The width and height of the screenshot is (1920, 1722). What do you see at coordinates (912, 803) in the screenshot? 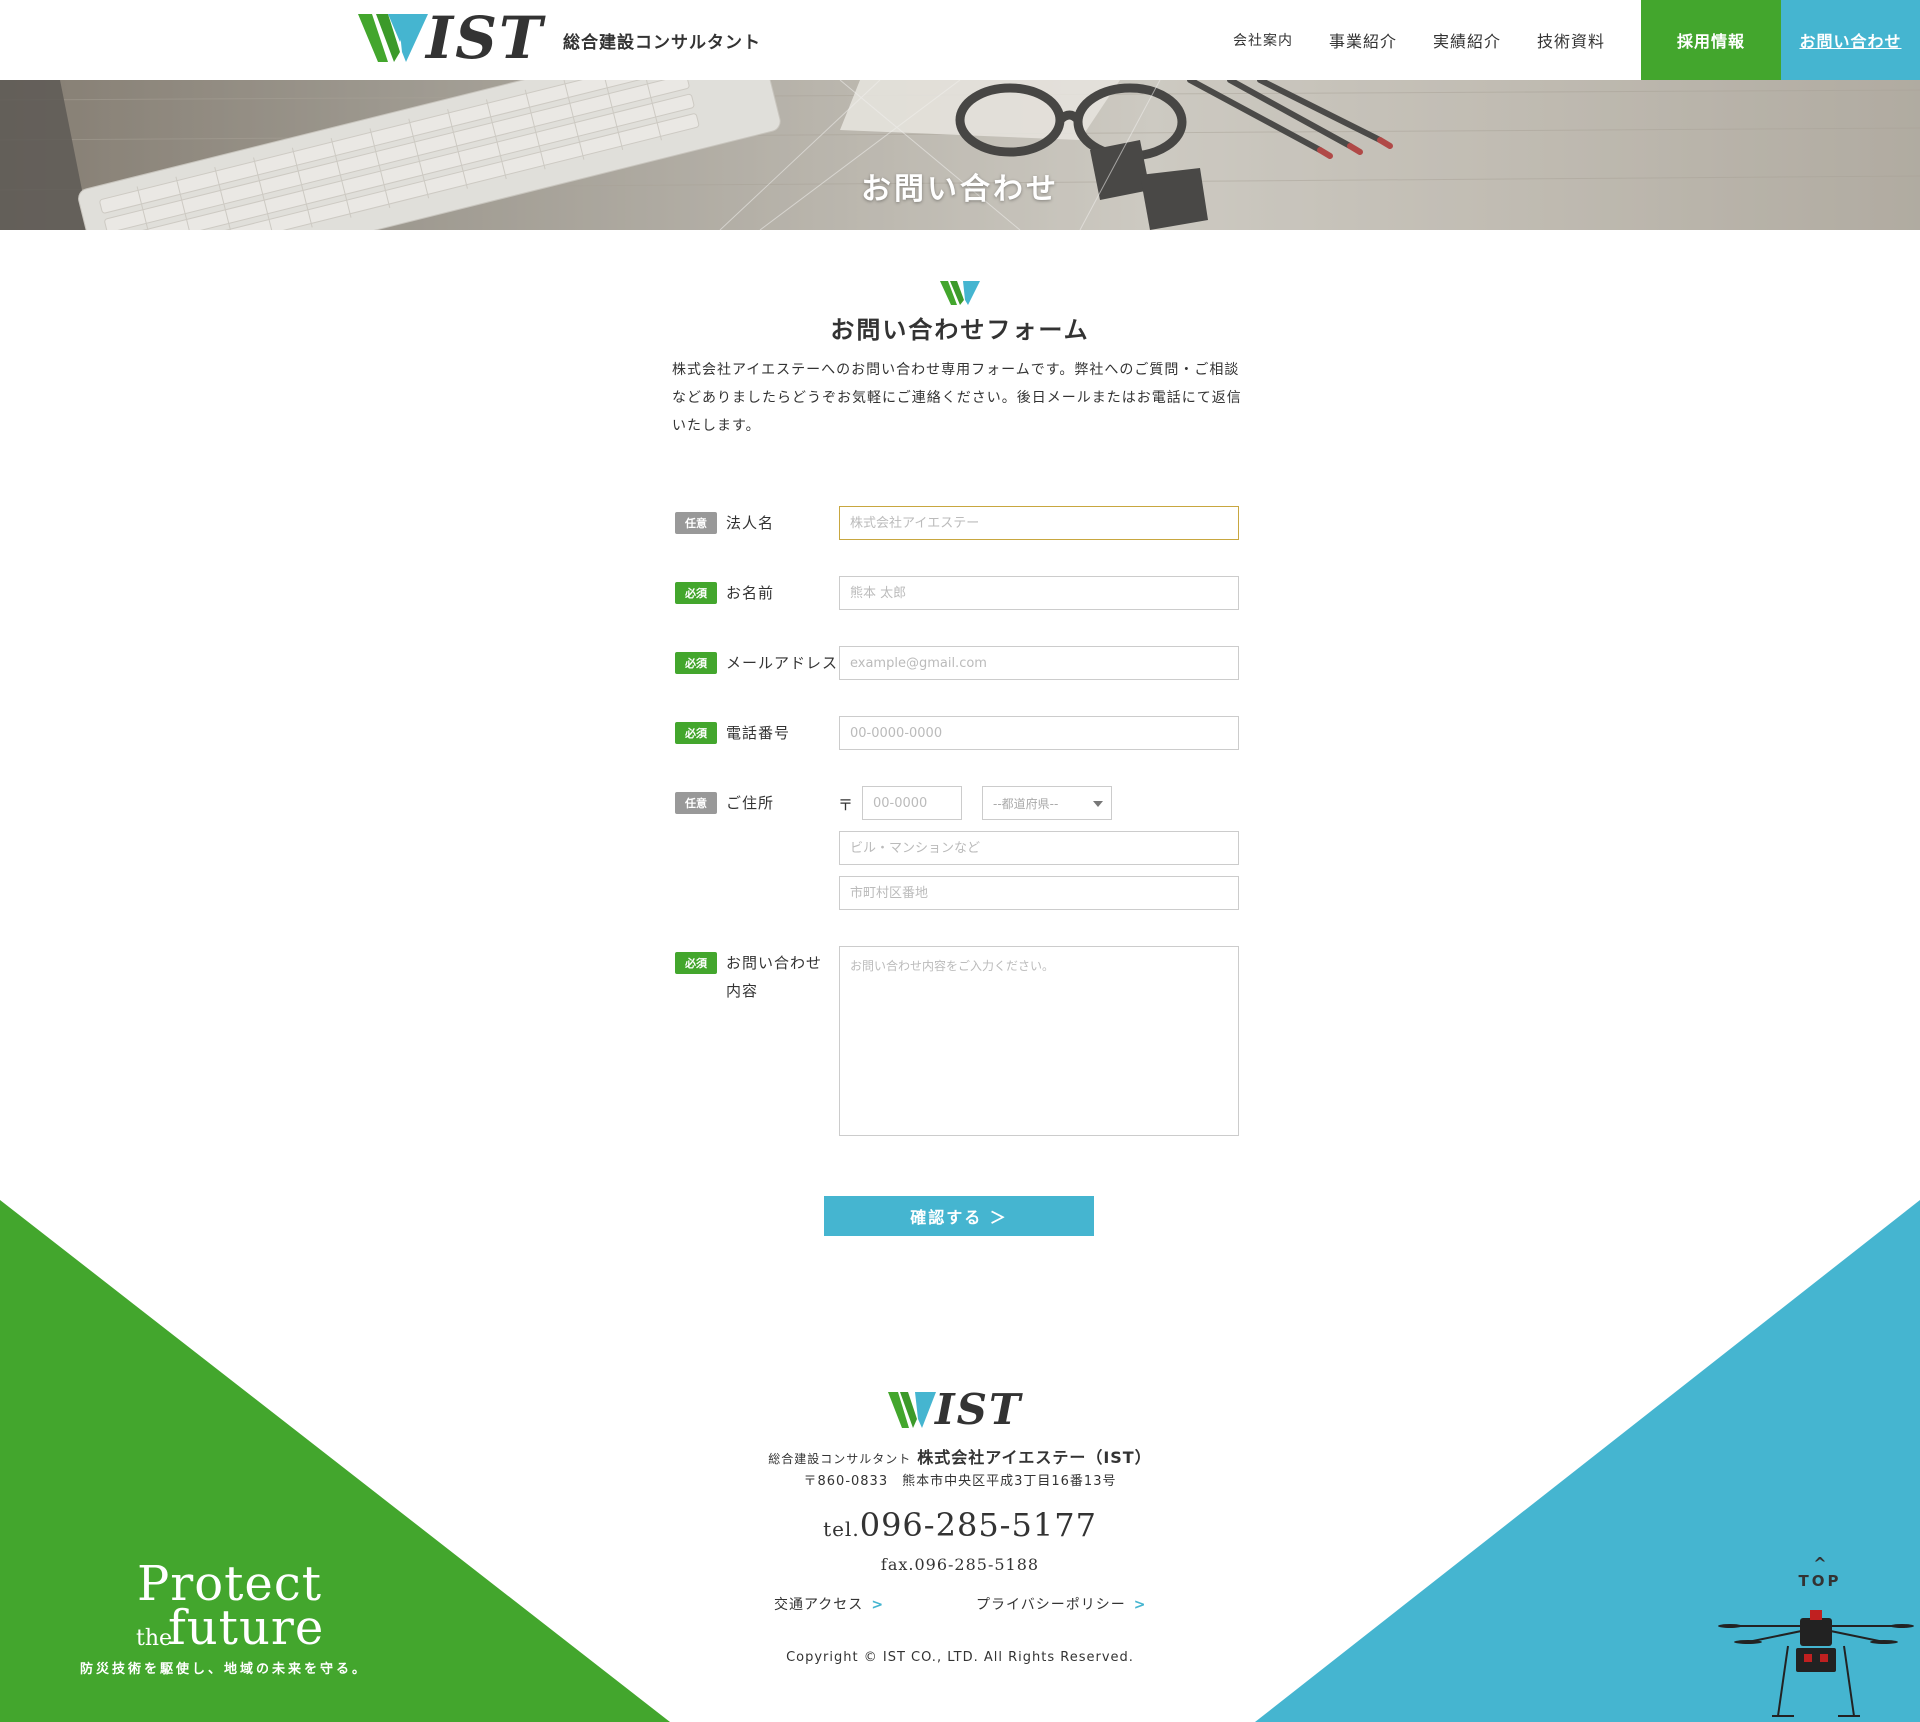
I see `postal-code-input` at bounding box center [912, 803].